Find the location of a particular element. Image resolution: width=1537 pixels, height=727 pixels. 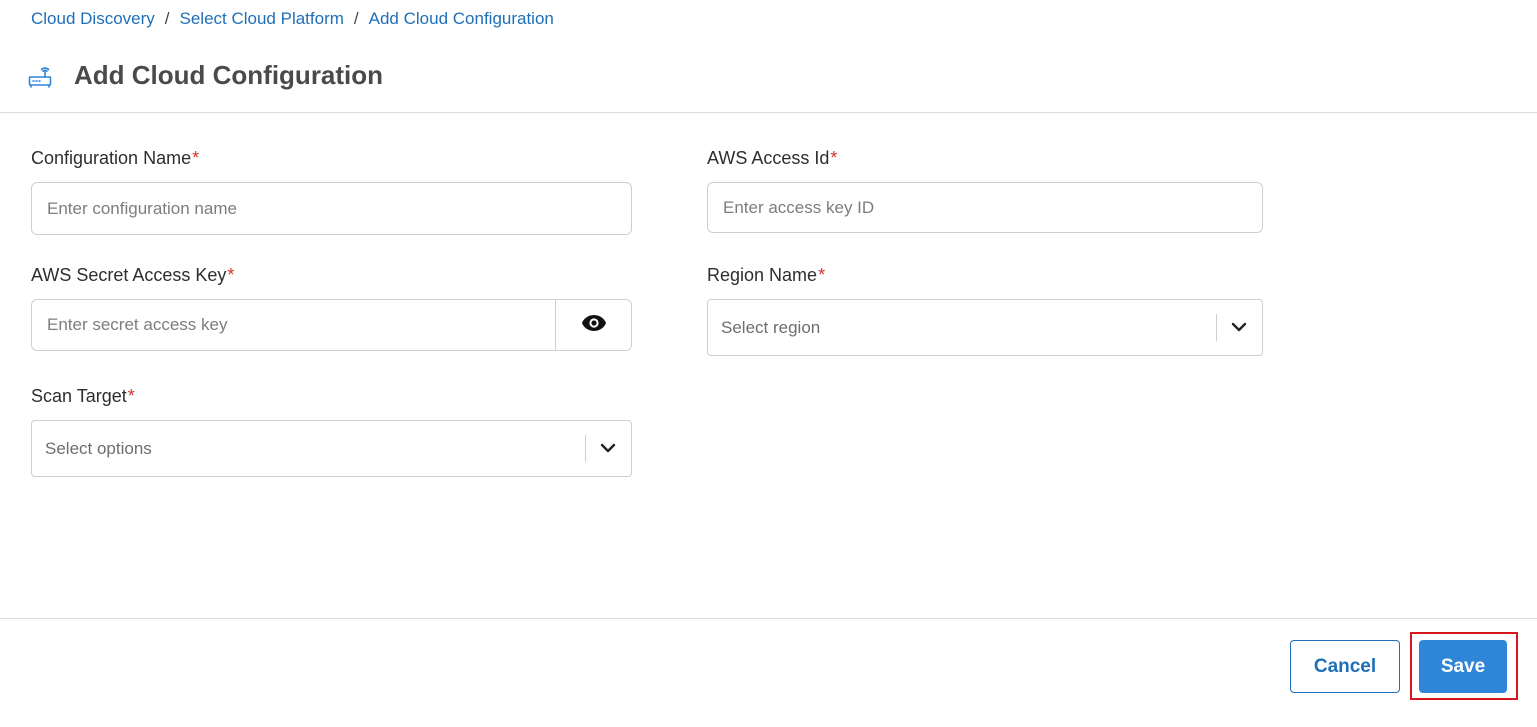

aws-secret-key-label: AWS Secret Access Key* is located at coordinates (132, 275).